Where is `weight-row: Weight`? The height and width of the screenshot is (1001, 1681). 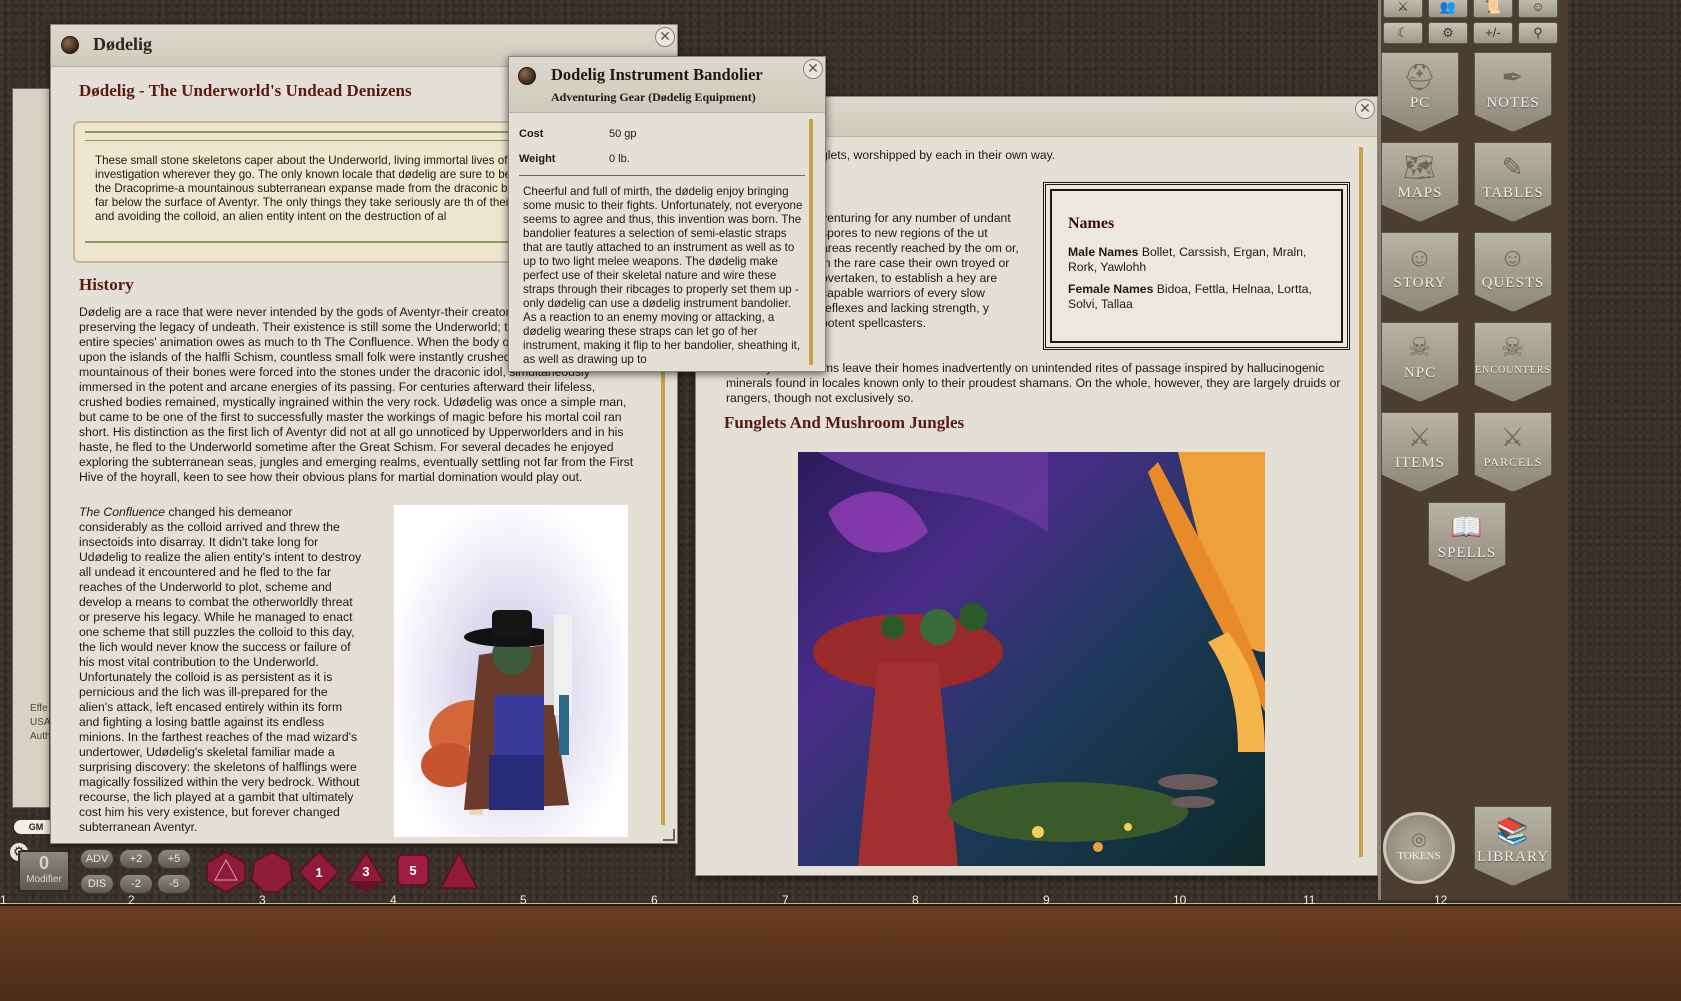 weight-row: Weight is located at coordinates (537, 159).